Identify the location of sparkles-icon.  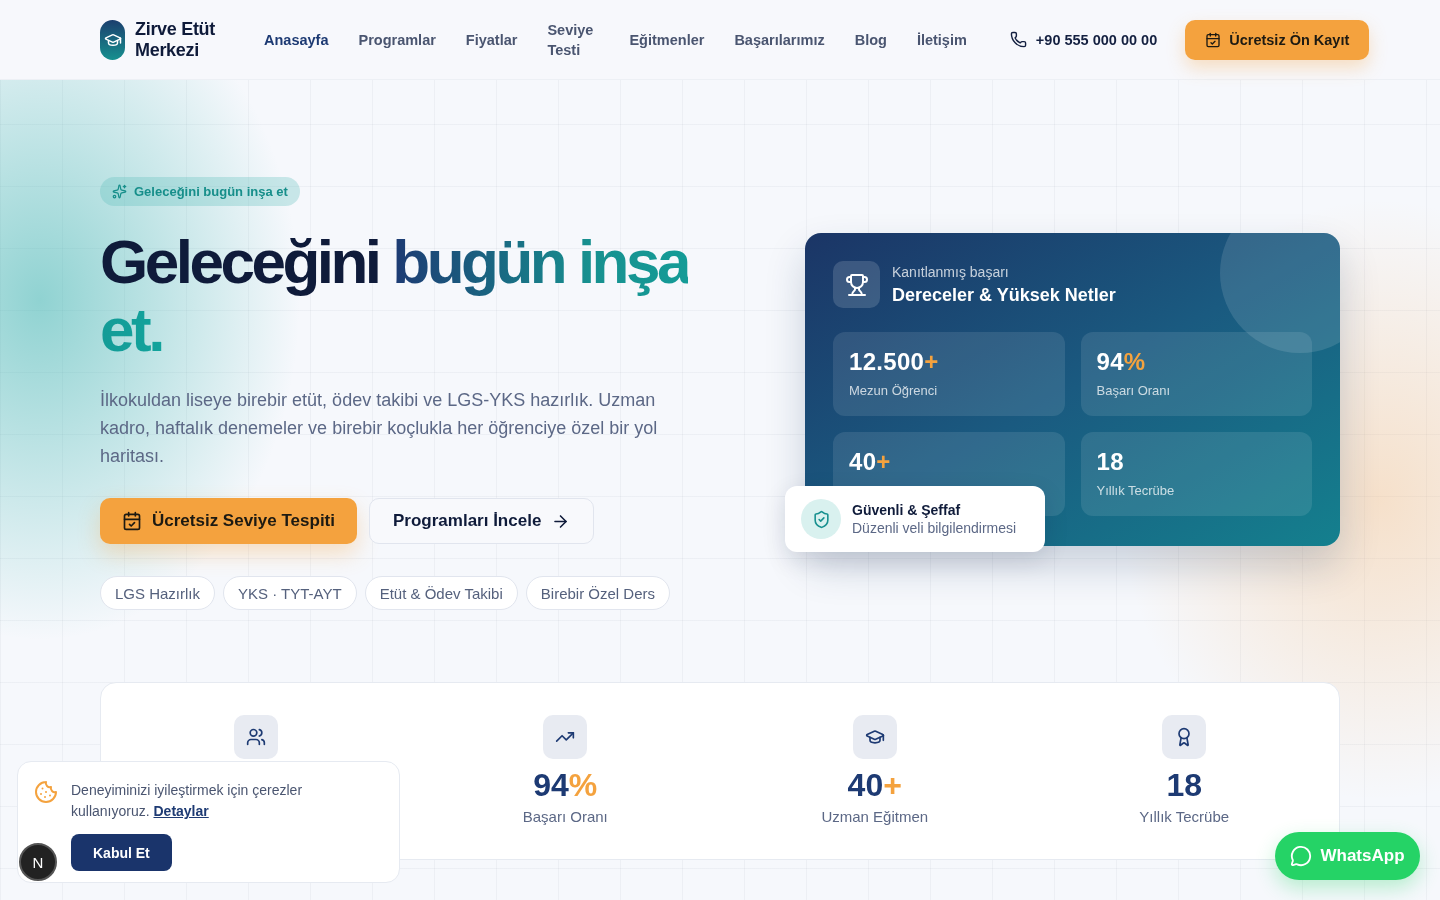
(119, 191).